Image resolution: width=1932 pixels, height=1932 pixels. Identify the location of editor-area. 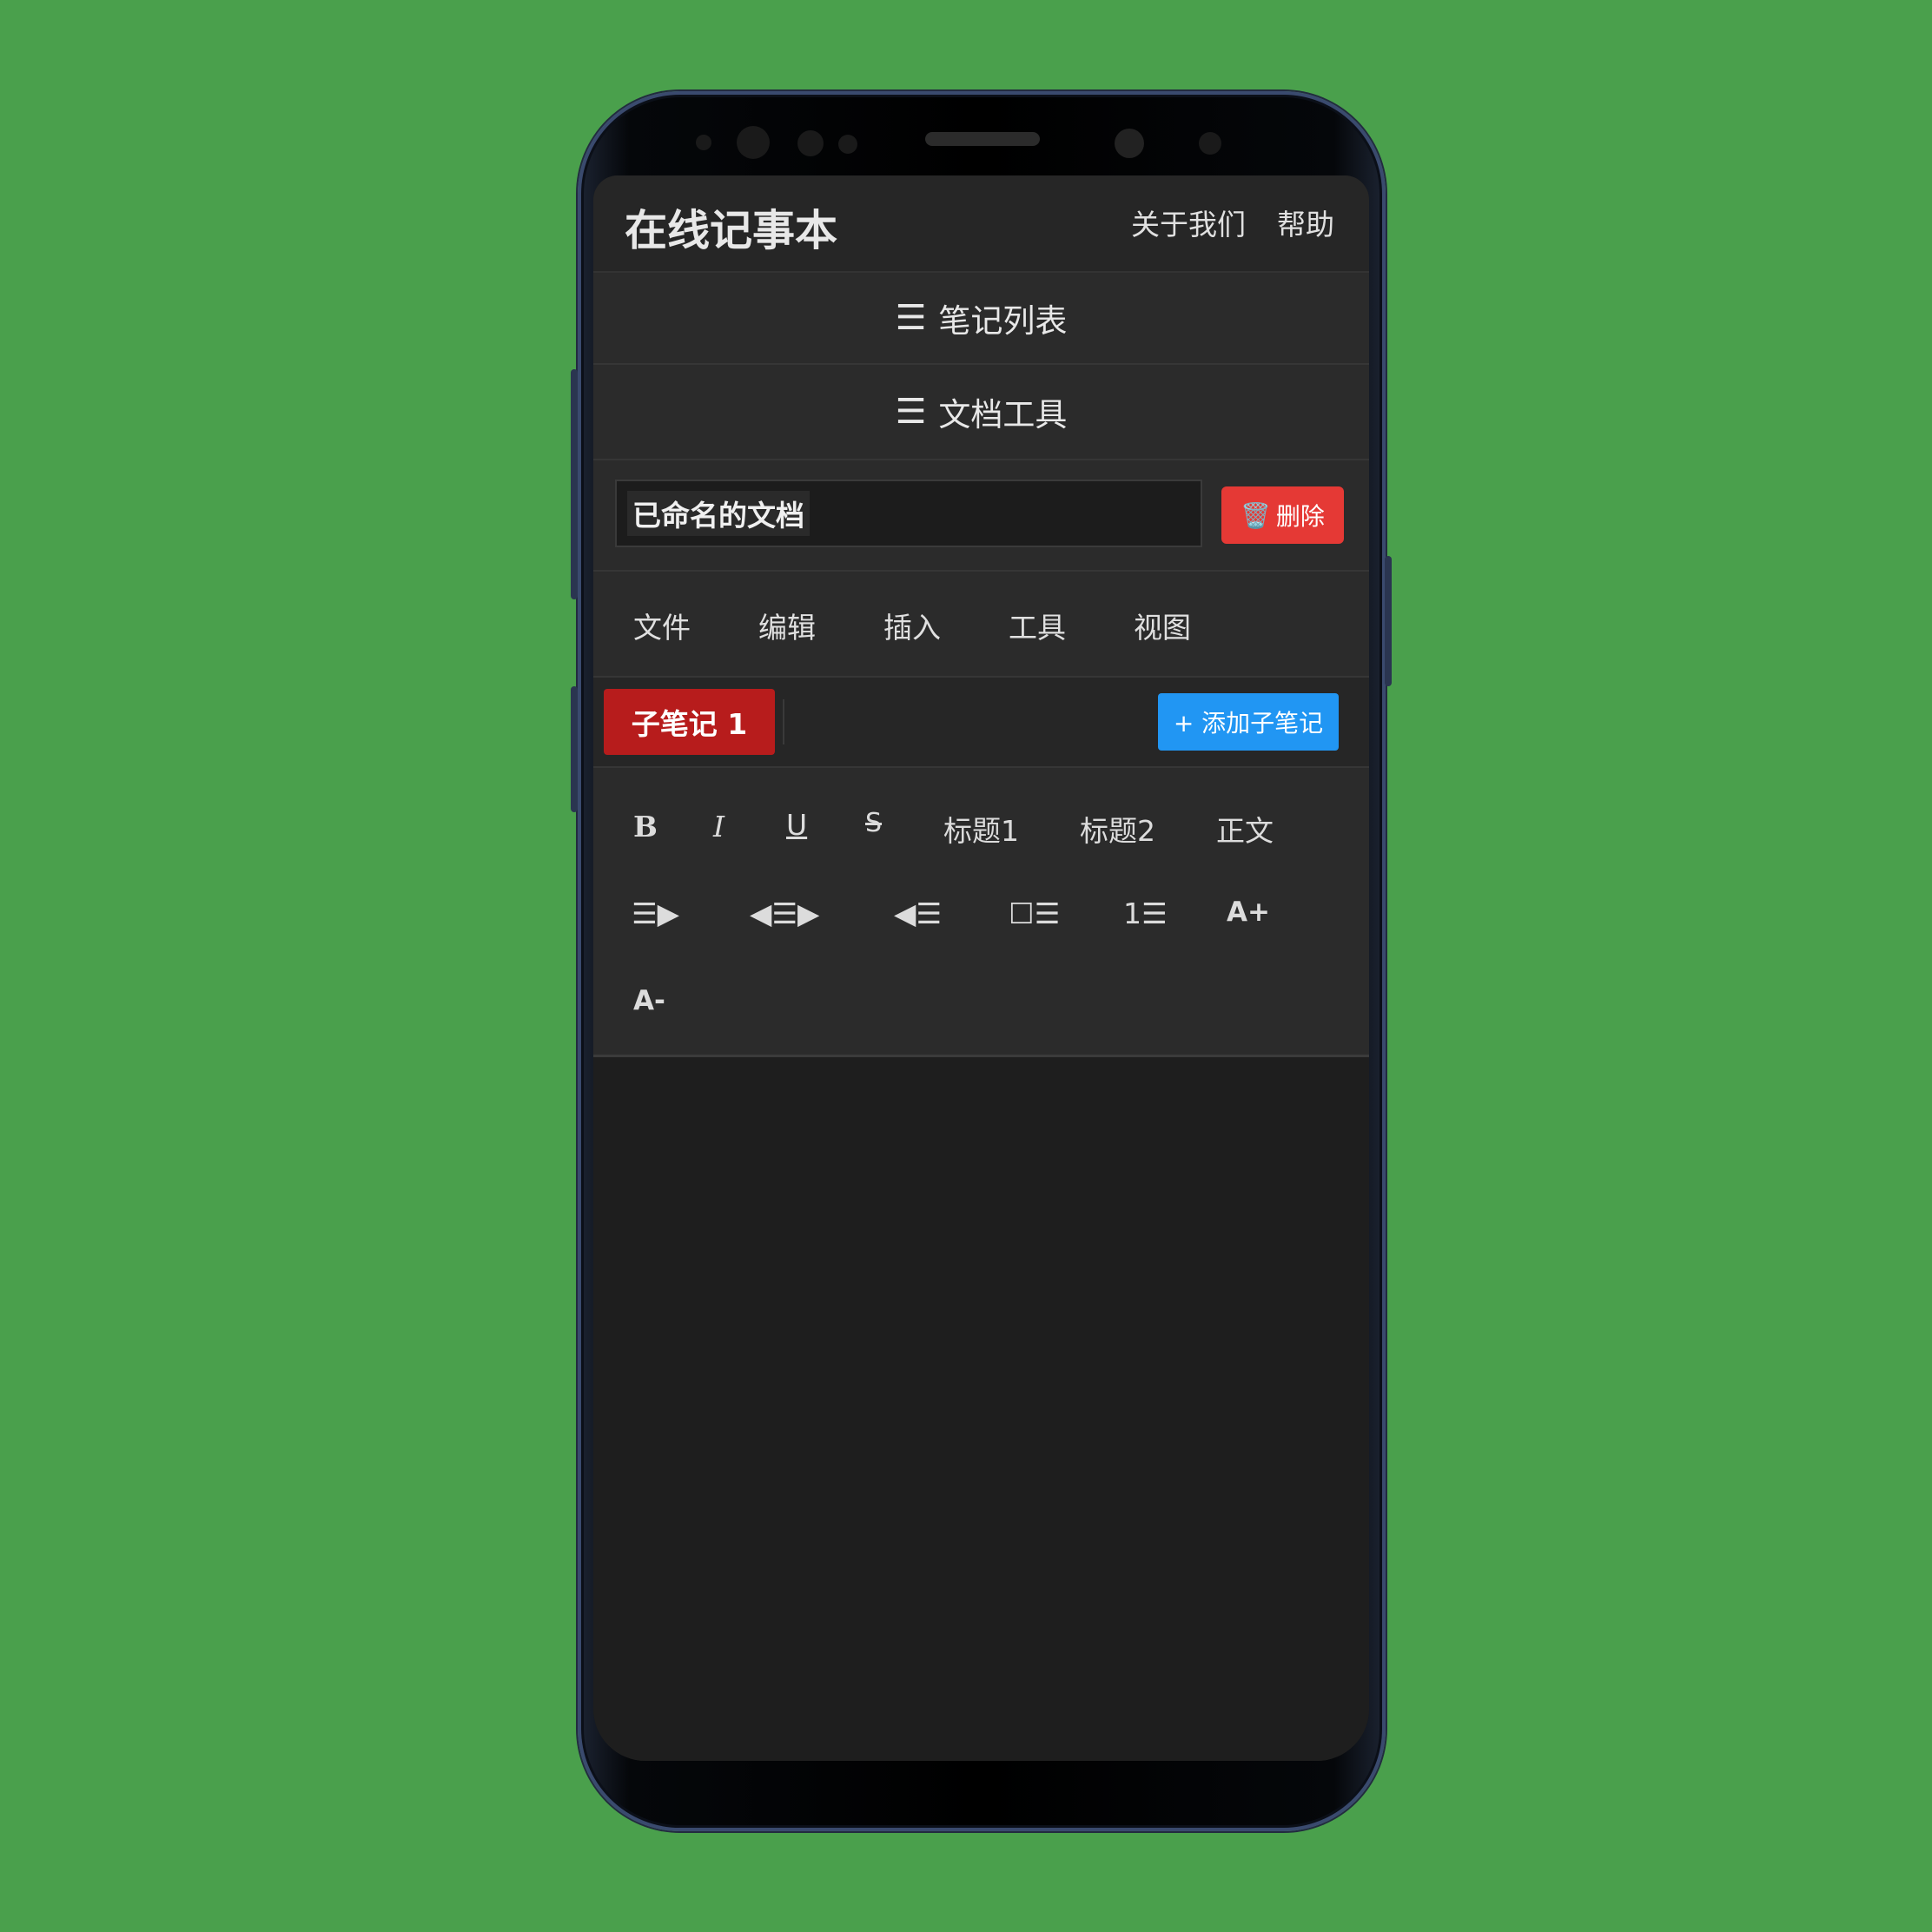
(981, 1409).